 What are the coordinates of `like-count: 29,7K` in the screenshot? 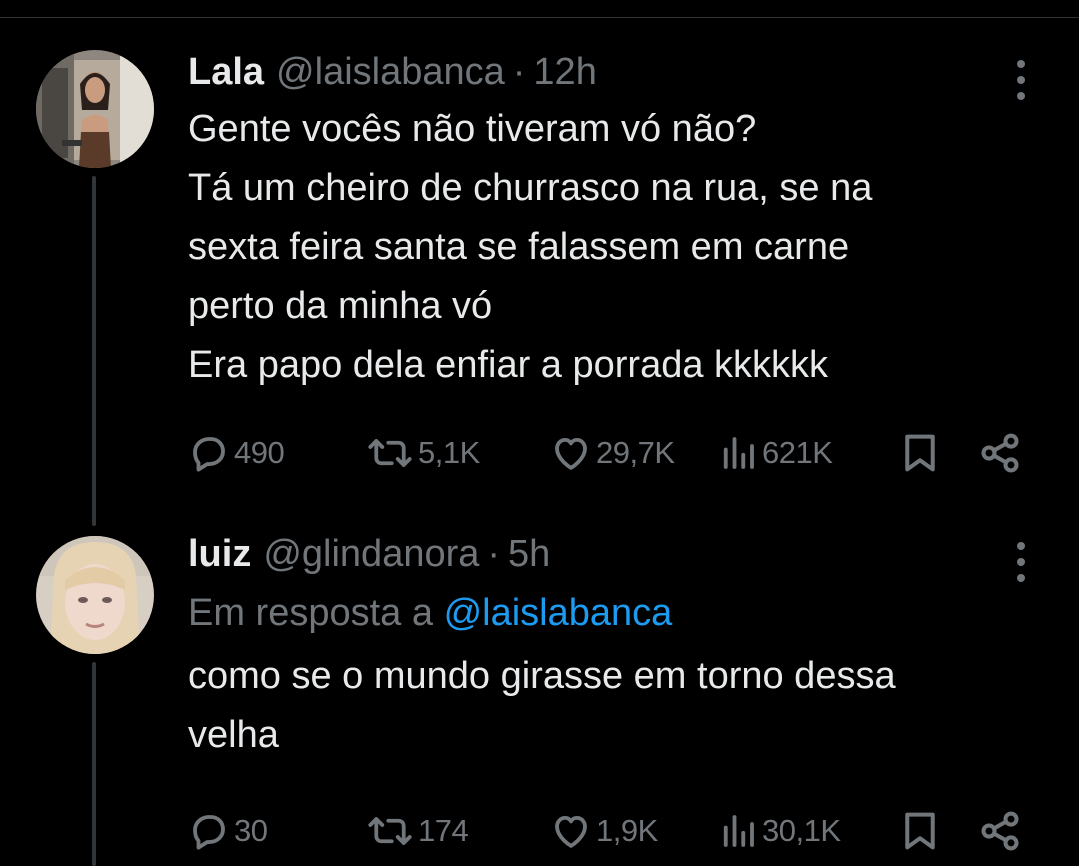 It's located at (635, 452).